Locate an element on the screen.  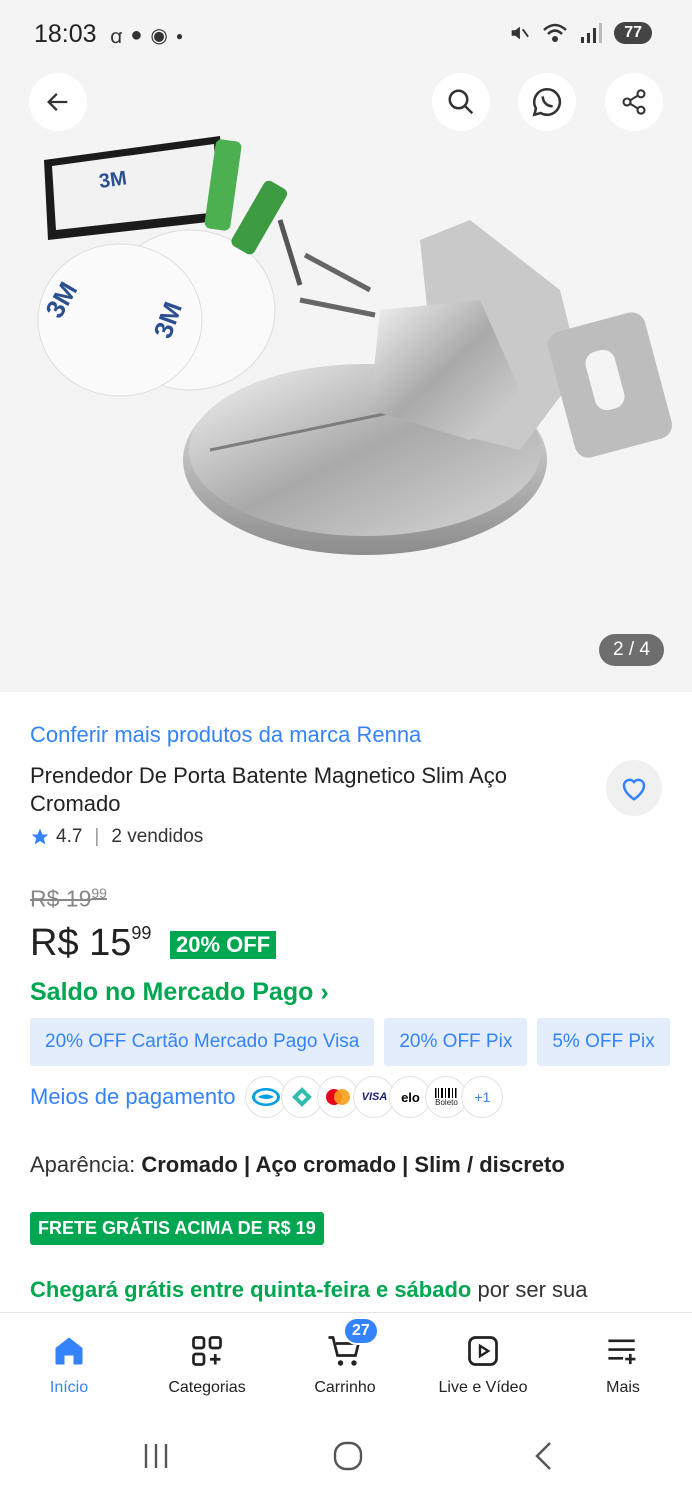
more-payments-badge: +1 is located at coordinates (482, 1097).